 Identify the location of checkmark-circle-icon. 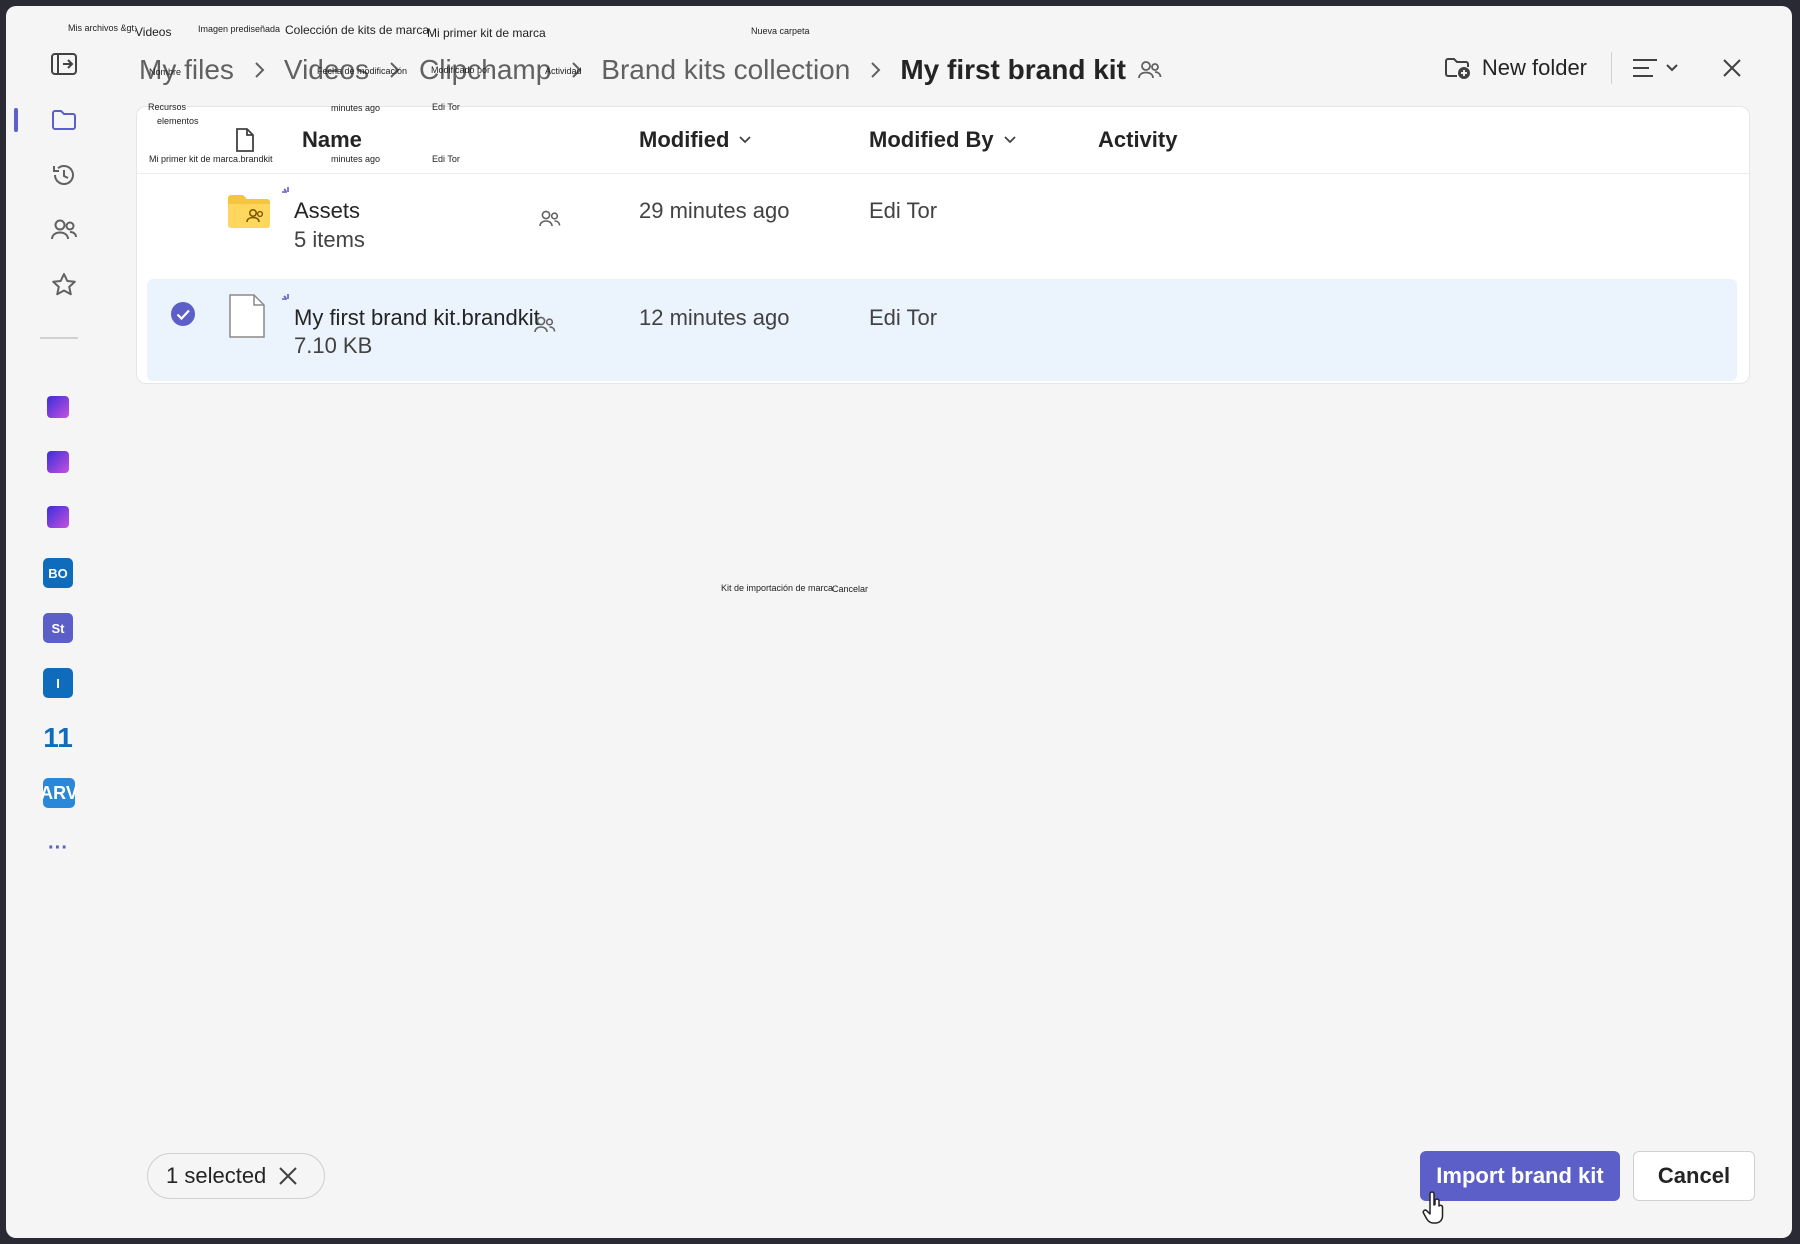
(183, 316).